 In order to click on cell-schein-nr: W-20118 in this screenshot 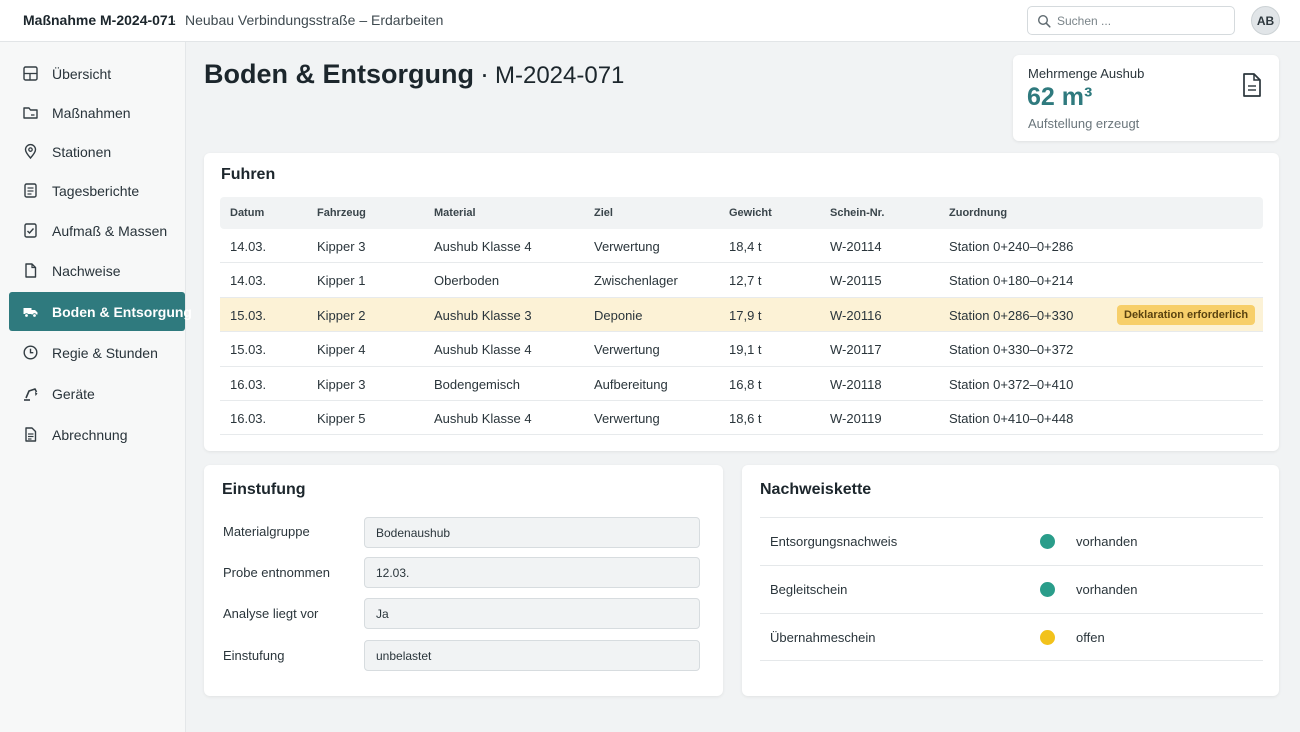, I will do `click(856, 384)`.